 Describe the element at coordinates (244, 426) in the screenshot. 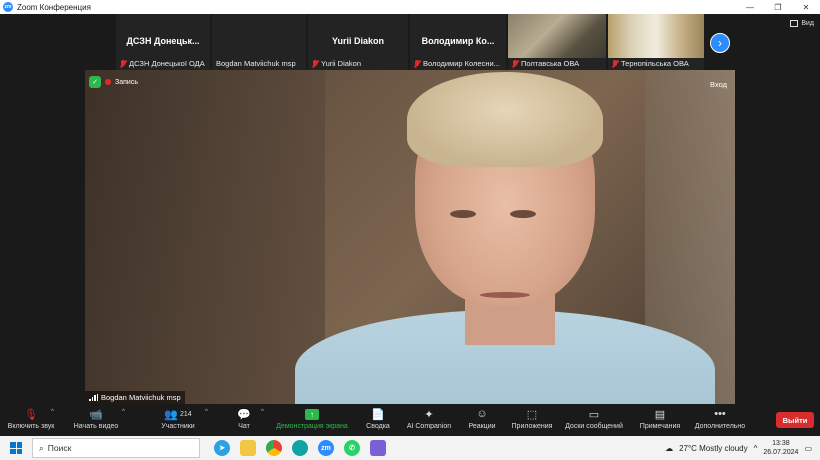

I see `chat-label: Чат` at that location.